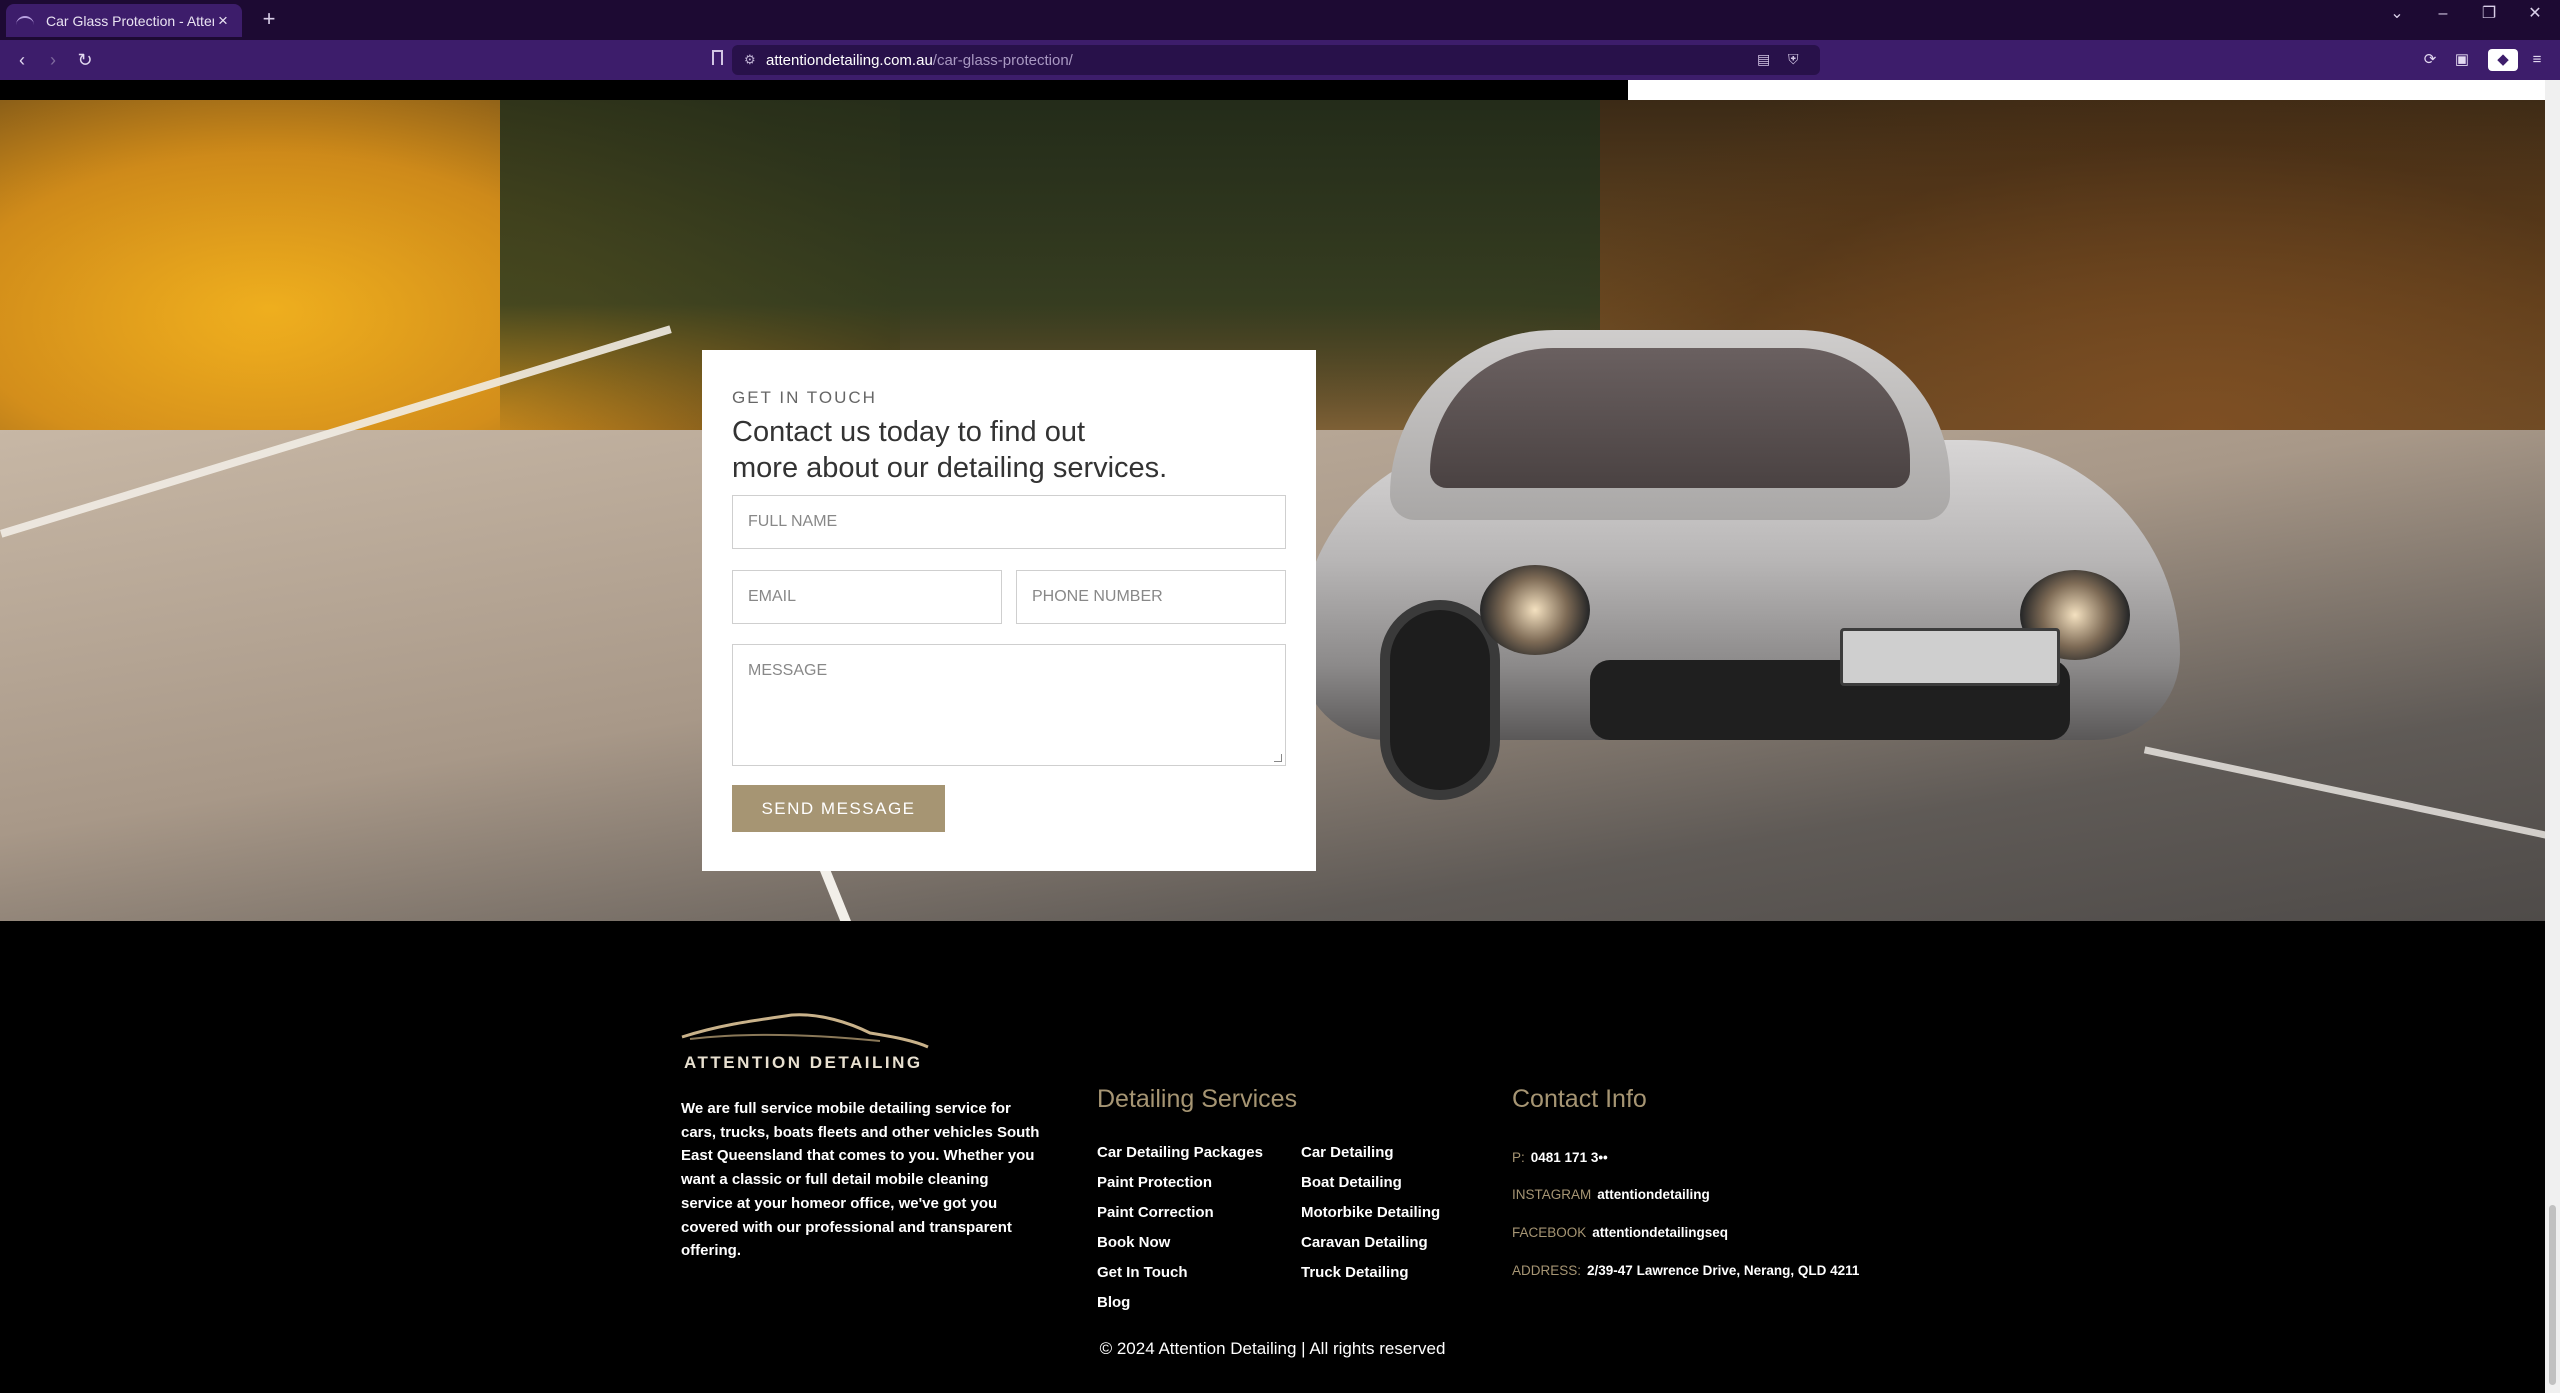 The image size is (2560, 1393). Describe the element at coordinates (717, 57) in the screenshot. I see `bookmark-icon` at that location.